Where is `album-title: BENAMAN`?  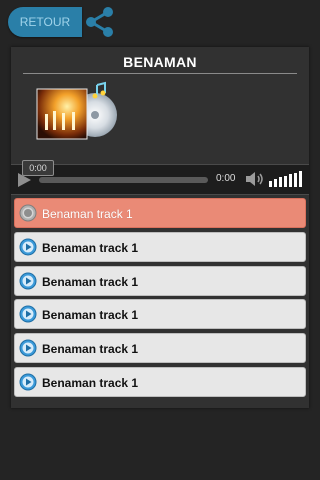 album-title: BENAMAN is located at coordinates (160, 62).